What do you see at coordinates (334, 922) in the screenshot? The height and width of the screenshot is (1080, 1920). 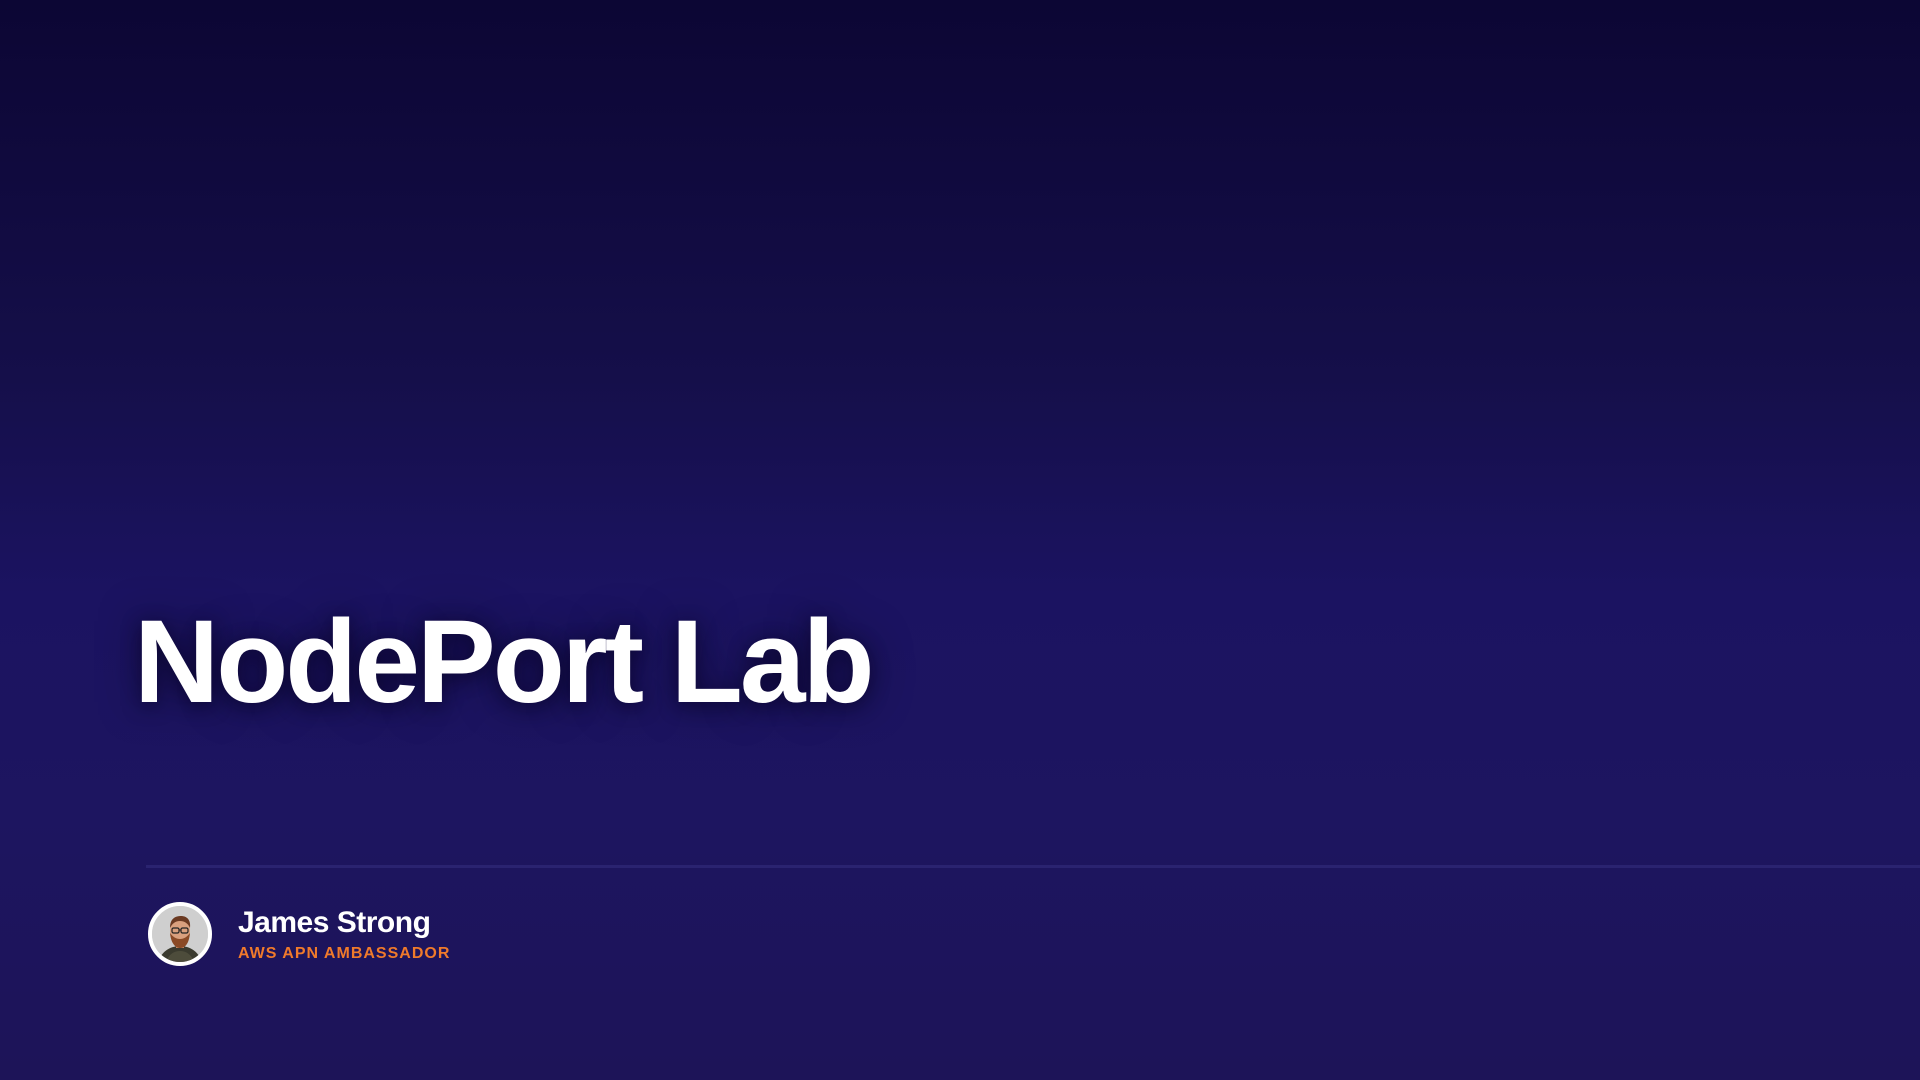 I see `presenter-name: James Strong` at bounding box center [334, 922].